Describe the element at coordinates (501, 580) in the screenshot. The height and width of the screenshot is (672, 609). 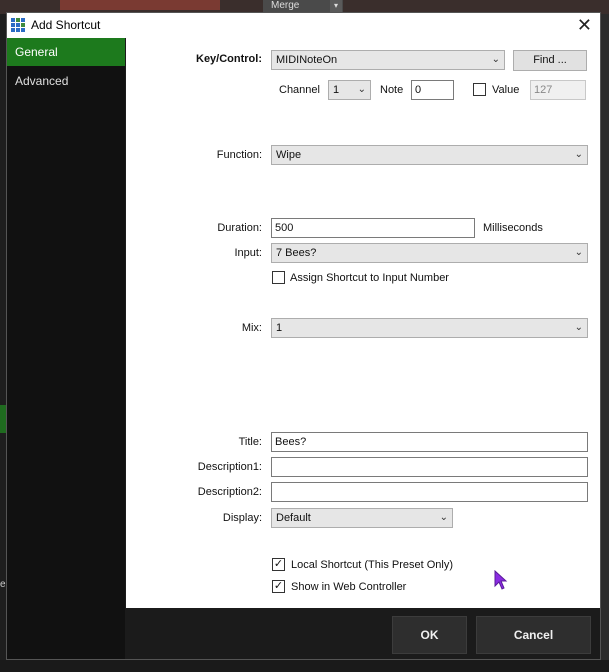
I see `mouse-cursor-icon` at that location.